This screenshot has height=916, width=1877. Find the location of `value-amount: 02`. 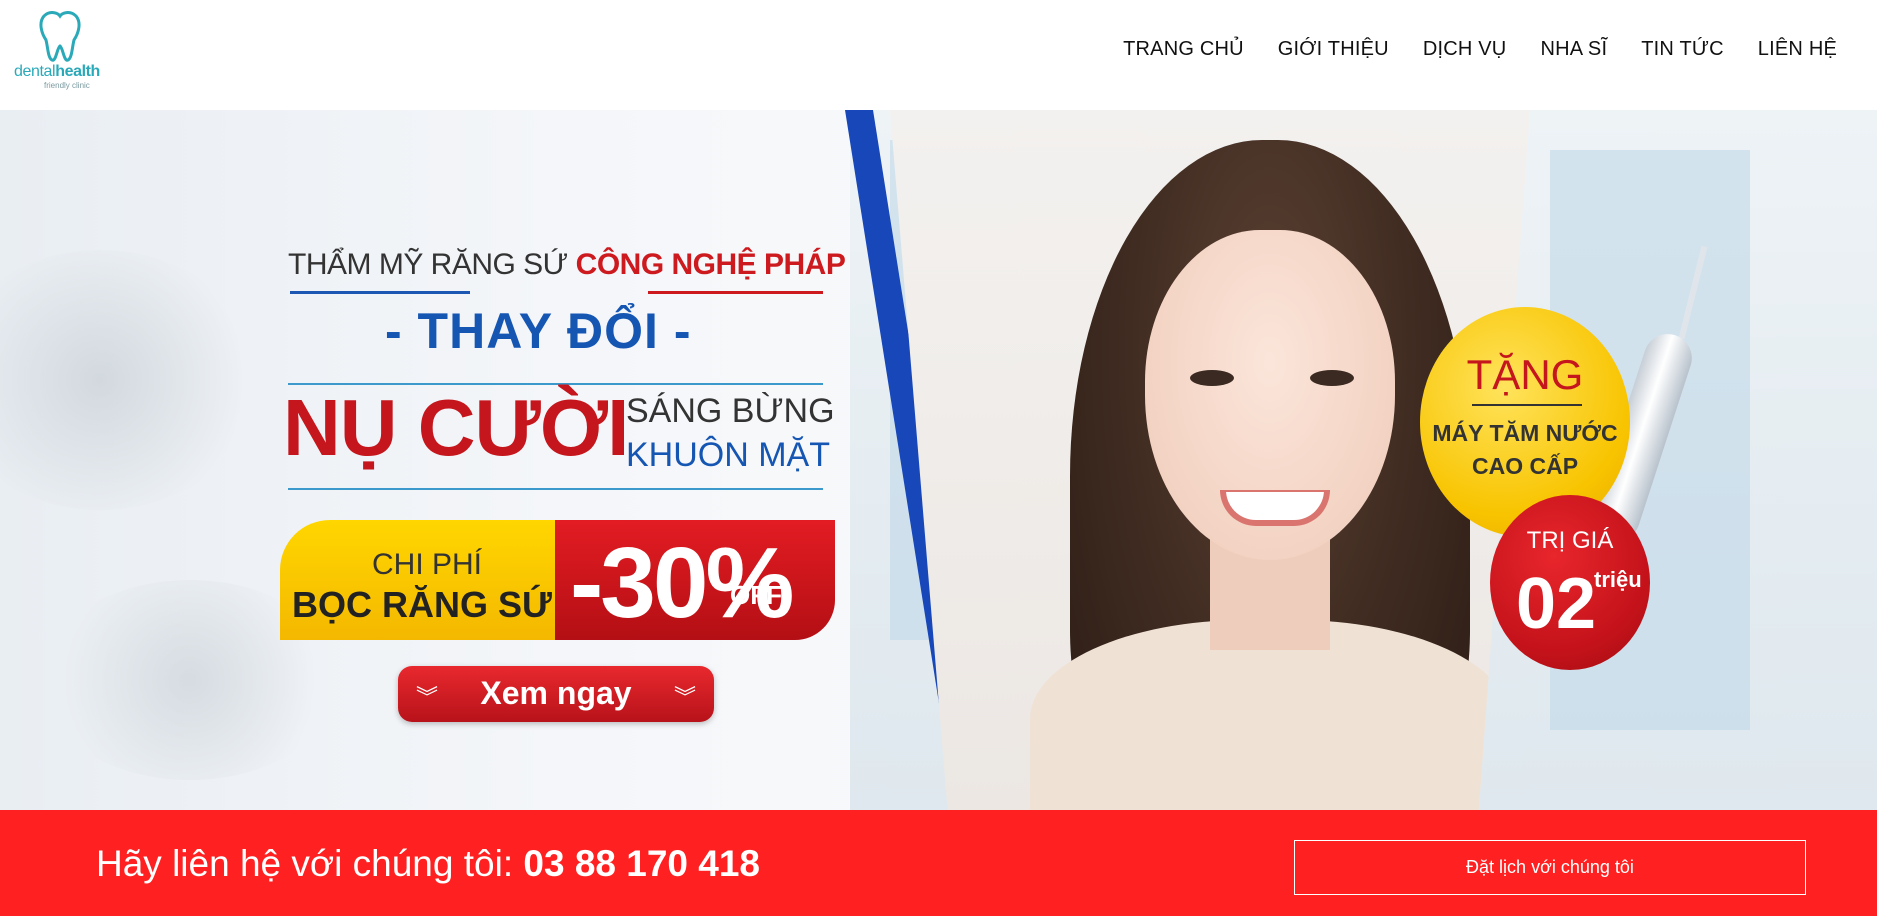

value-amount: 02 is located at coordinates (1556, 604).